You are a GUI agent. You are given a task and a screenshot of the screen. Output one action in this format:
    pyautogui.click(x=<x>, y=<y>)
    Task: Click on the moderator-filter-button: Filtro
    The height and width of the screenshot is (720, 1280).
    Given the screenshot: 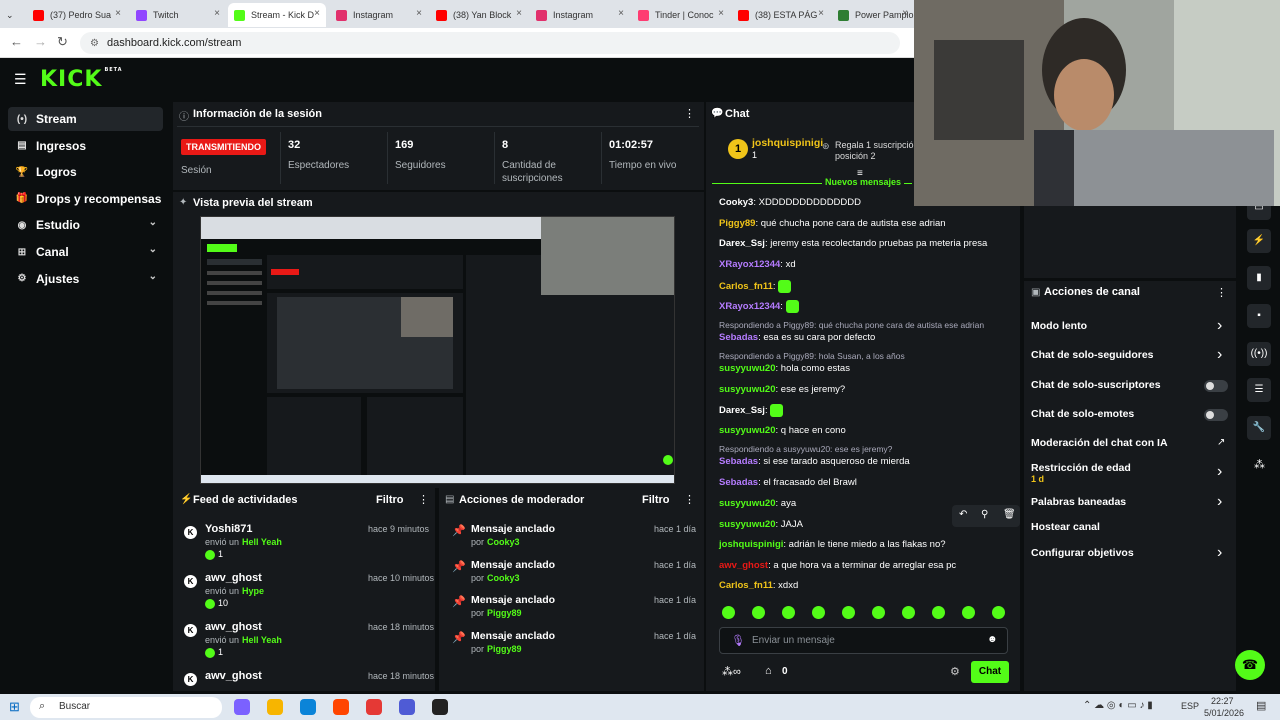 What is the action you would take?
    pyautogui.click(x=656, y=500)
    